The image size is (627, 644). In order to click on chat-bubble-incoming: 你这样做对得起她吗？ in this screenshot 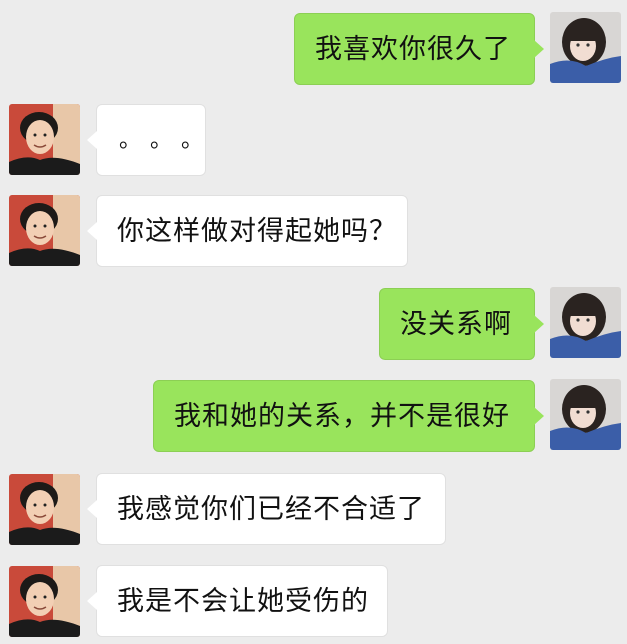, I will do `click(247, 231)`.